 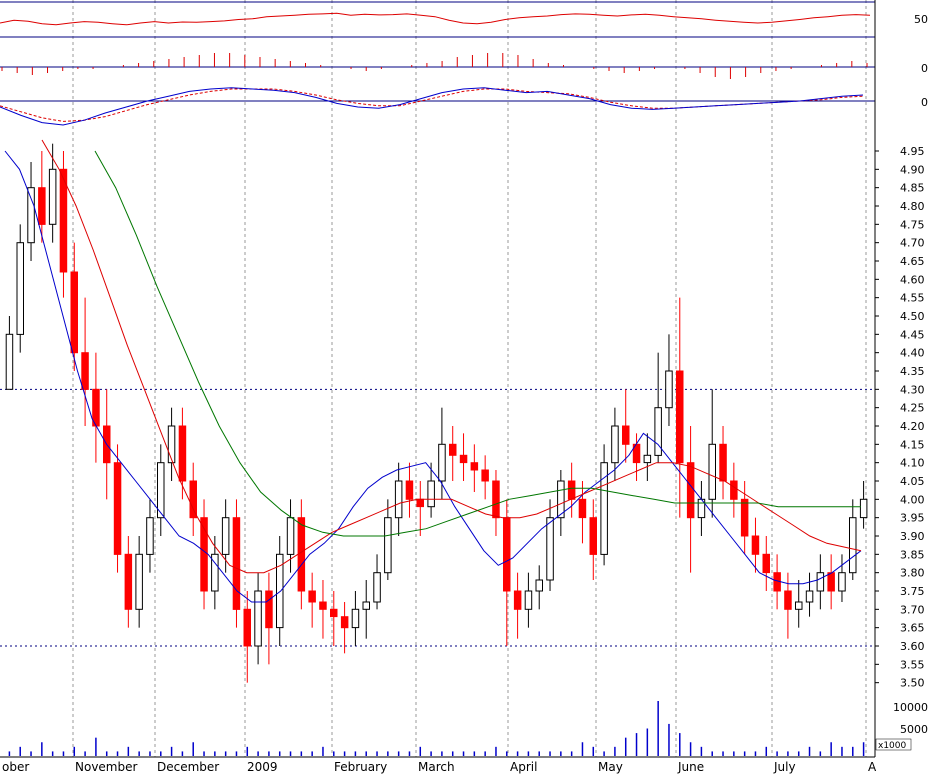 What do you see at coordinates (912, 536) in the screenshot?
I see `price-tick-label: 3.90` at bounding box center [912, 536].